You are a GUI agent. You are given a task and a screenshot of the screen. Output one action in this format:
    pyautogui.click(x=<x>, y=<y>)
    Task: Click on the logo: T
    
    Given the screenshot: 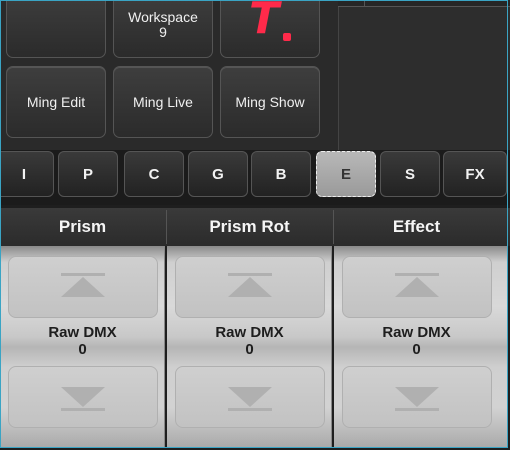 What is the action you would take?
    pyautogui.click(x=270, y=20)
    